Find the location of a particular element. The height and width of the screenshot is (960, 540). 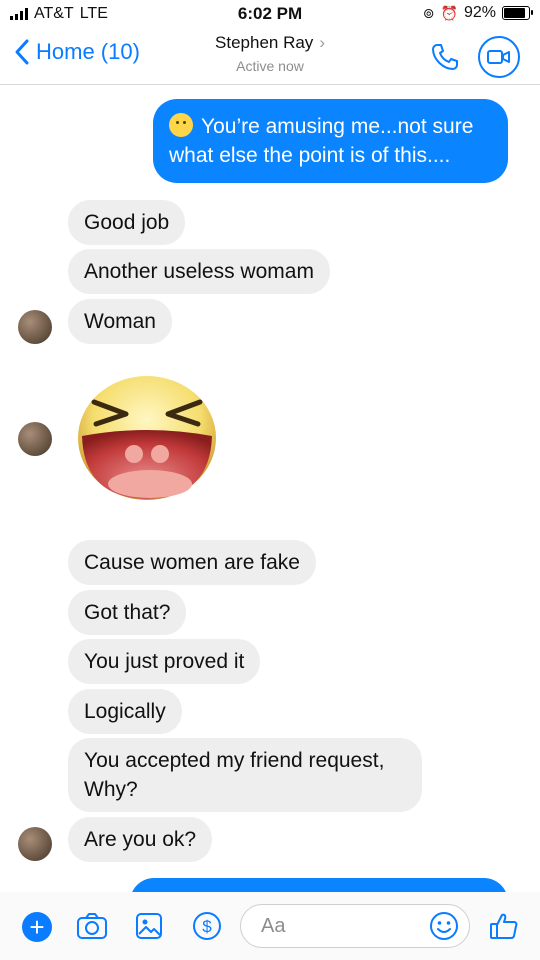

incoming-message: Cause women are fake is located at coordinates (192, 562).